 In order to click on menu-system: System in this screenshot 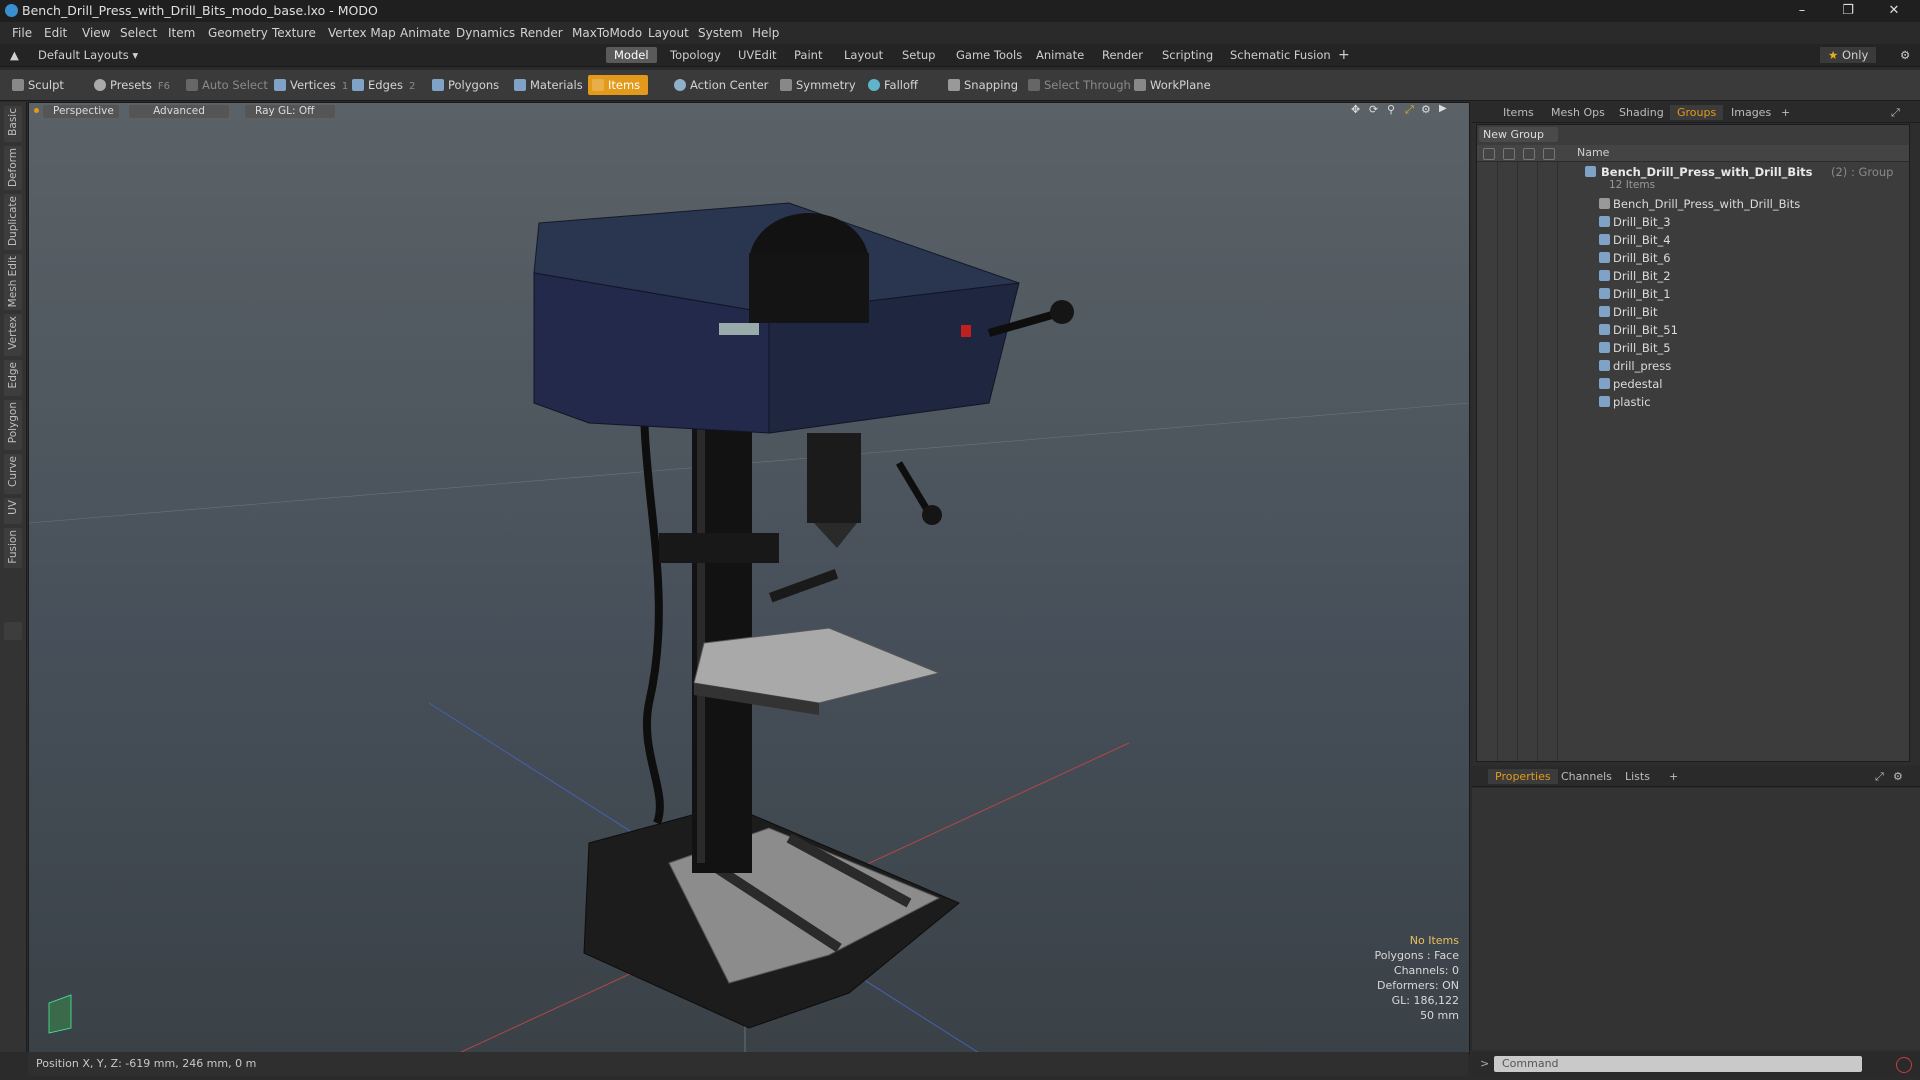, I will do `click(720, 33)`.